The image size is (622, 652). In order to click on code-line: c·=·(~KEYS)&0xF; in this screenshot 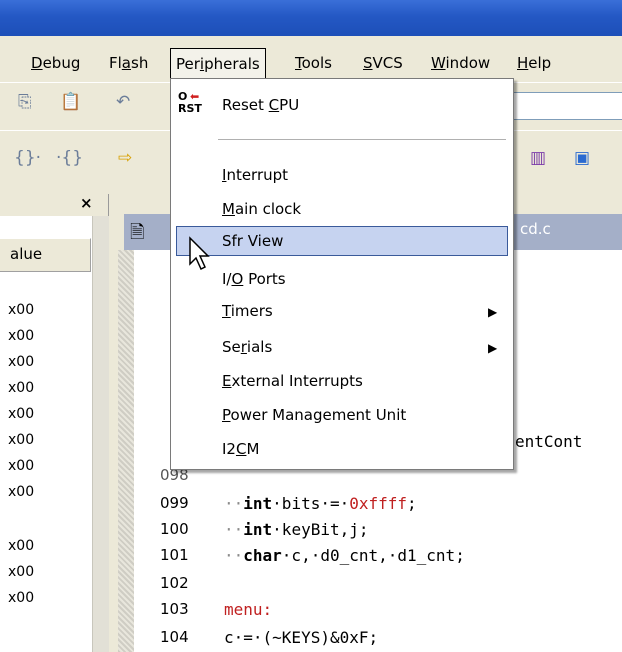, I will do `click(301, 637)`.